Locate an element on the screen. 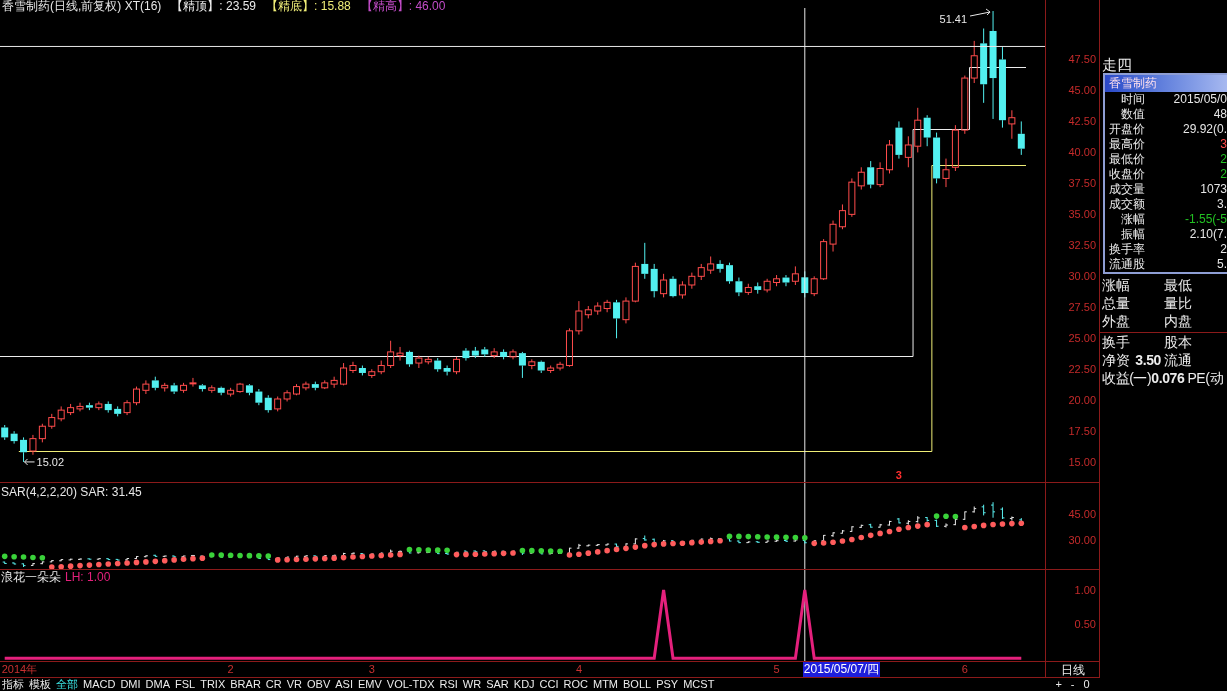 Image resolution: width=1227 pixels, height=691 pixels. quote-label: 收益(一) is located at coordinates (1127, 378).